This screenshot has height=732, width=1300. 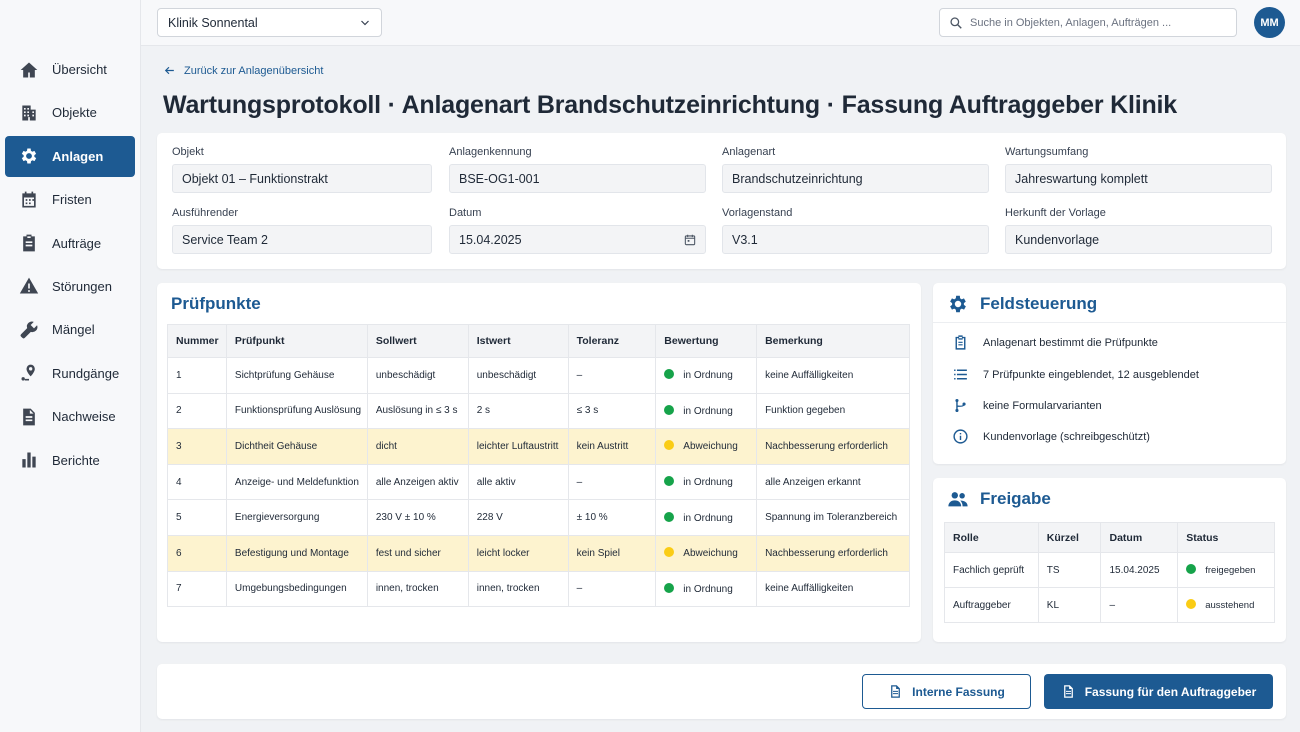 What do you see at coordinates (577, 178) in the screenshot?
I see `anlagenkennung-field: BSE-OG1-001` at bounding box center [577, 178].